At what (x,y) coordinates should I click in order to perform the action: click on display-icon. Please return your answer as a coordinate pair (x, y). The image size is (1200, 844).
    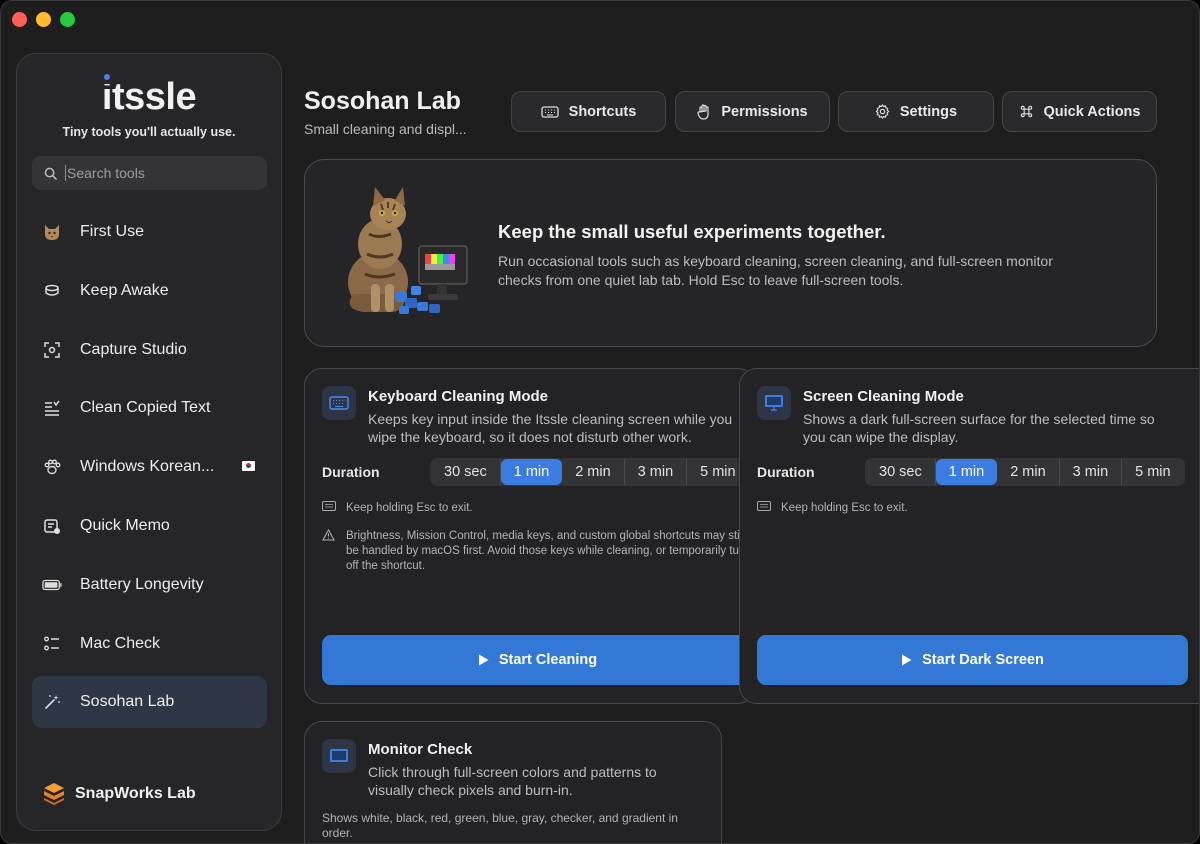
    Looking at the image, I should click on (774, 403).